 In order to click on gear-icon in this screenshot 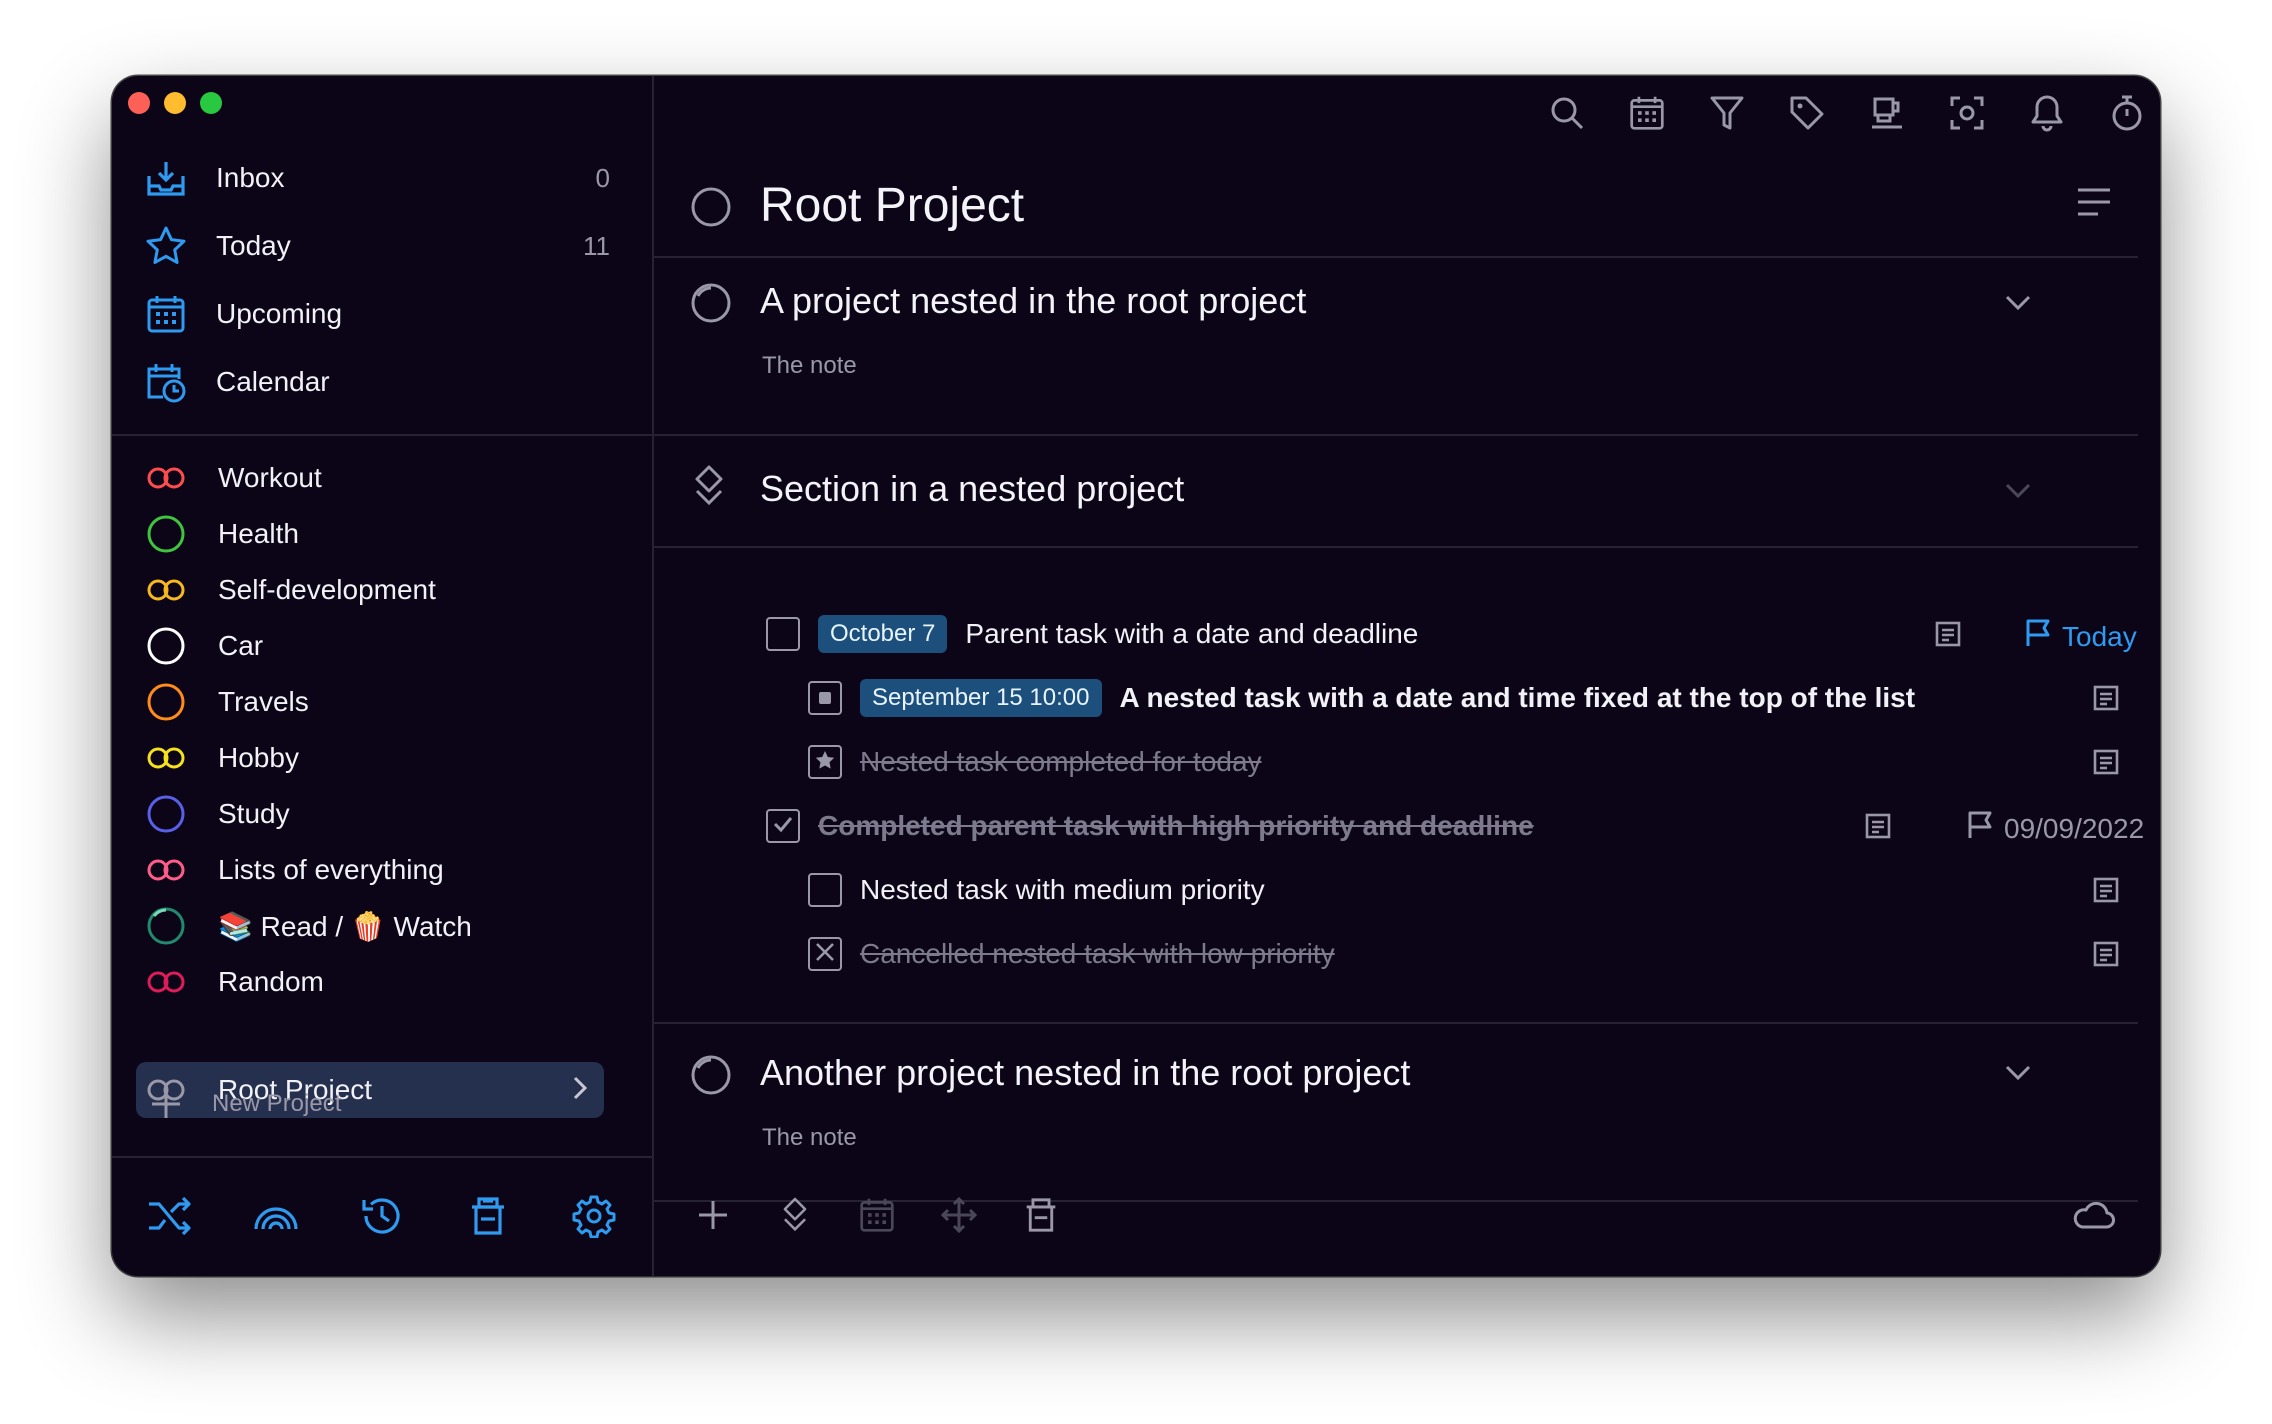, I will do `click(594, 1218)`.